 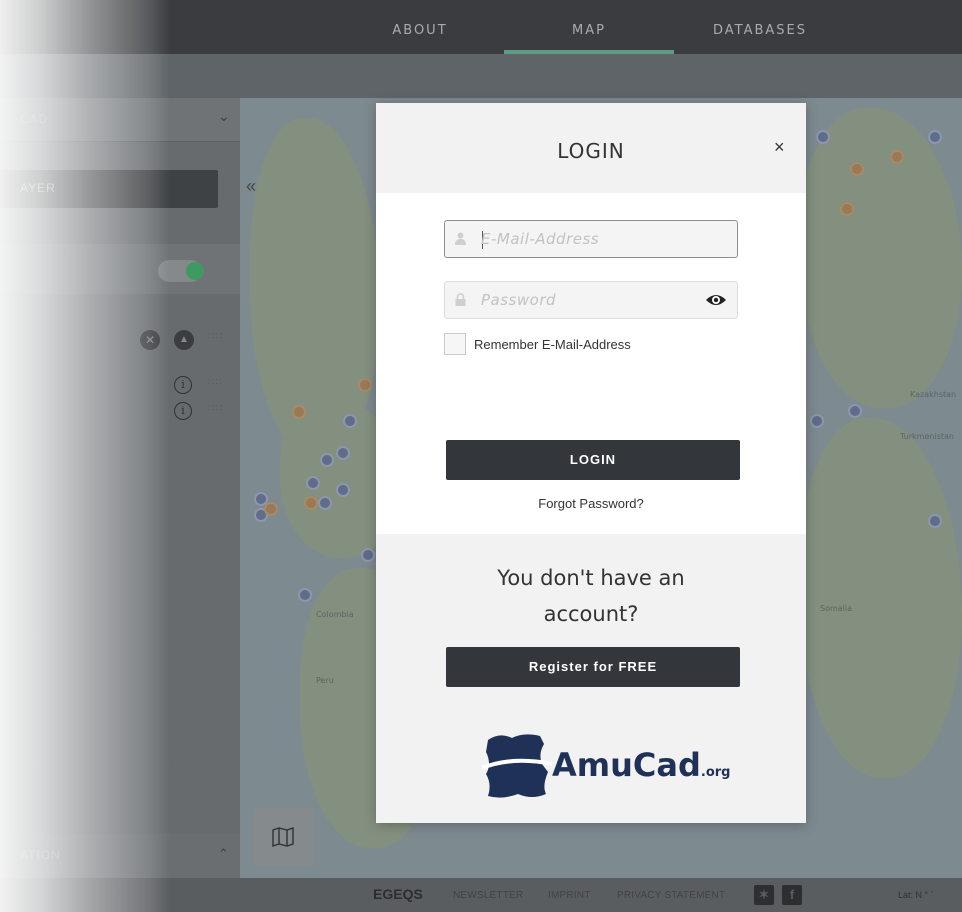 I want to click on footer-brand: EGEQS, so click(x=398, y=894).